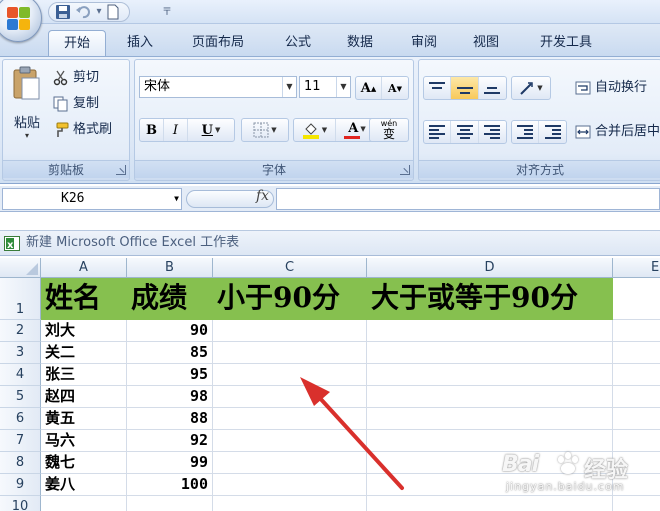  I want to click on score-cell: 88, so click(170, 419).